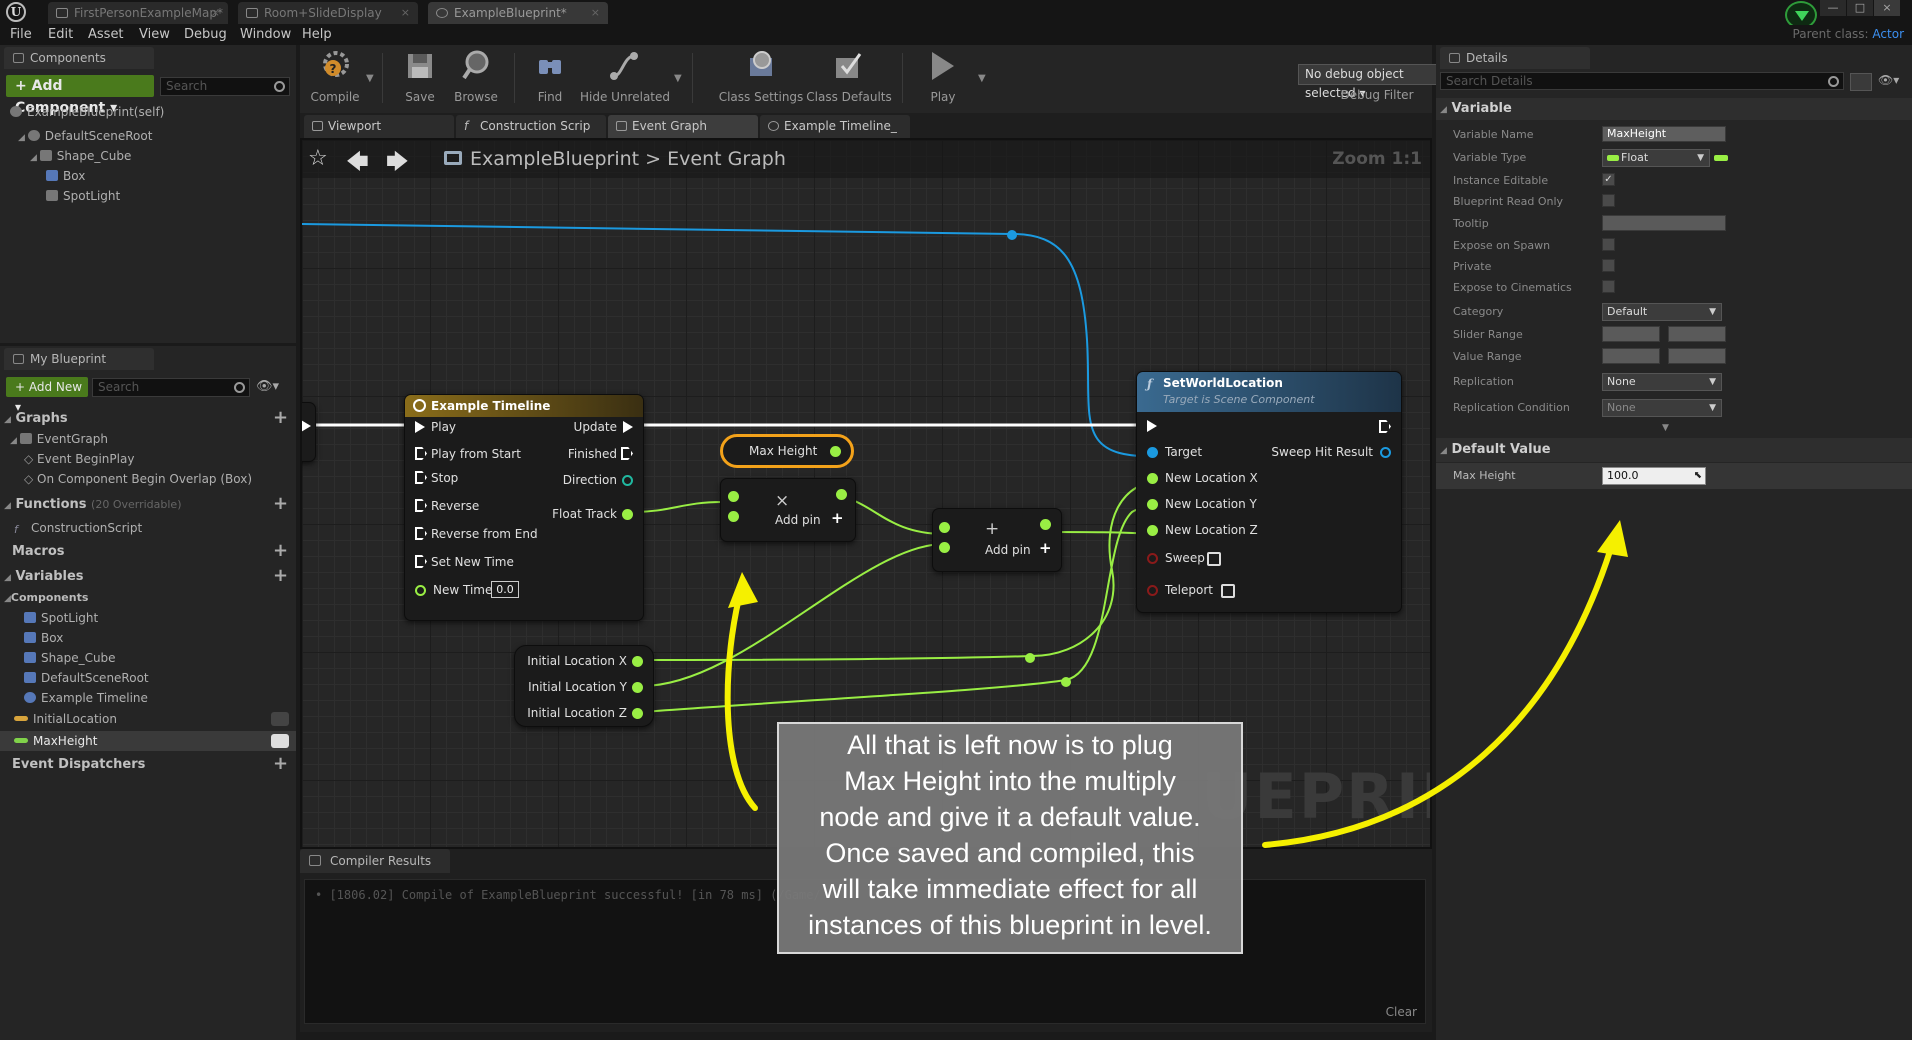  What do you see at coordinates (370, 78) in the screenshot?
I see `compile-options-icon: ▼` at bounding box center [370, 78].